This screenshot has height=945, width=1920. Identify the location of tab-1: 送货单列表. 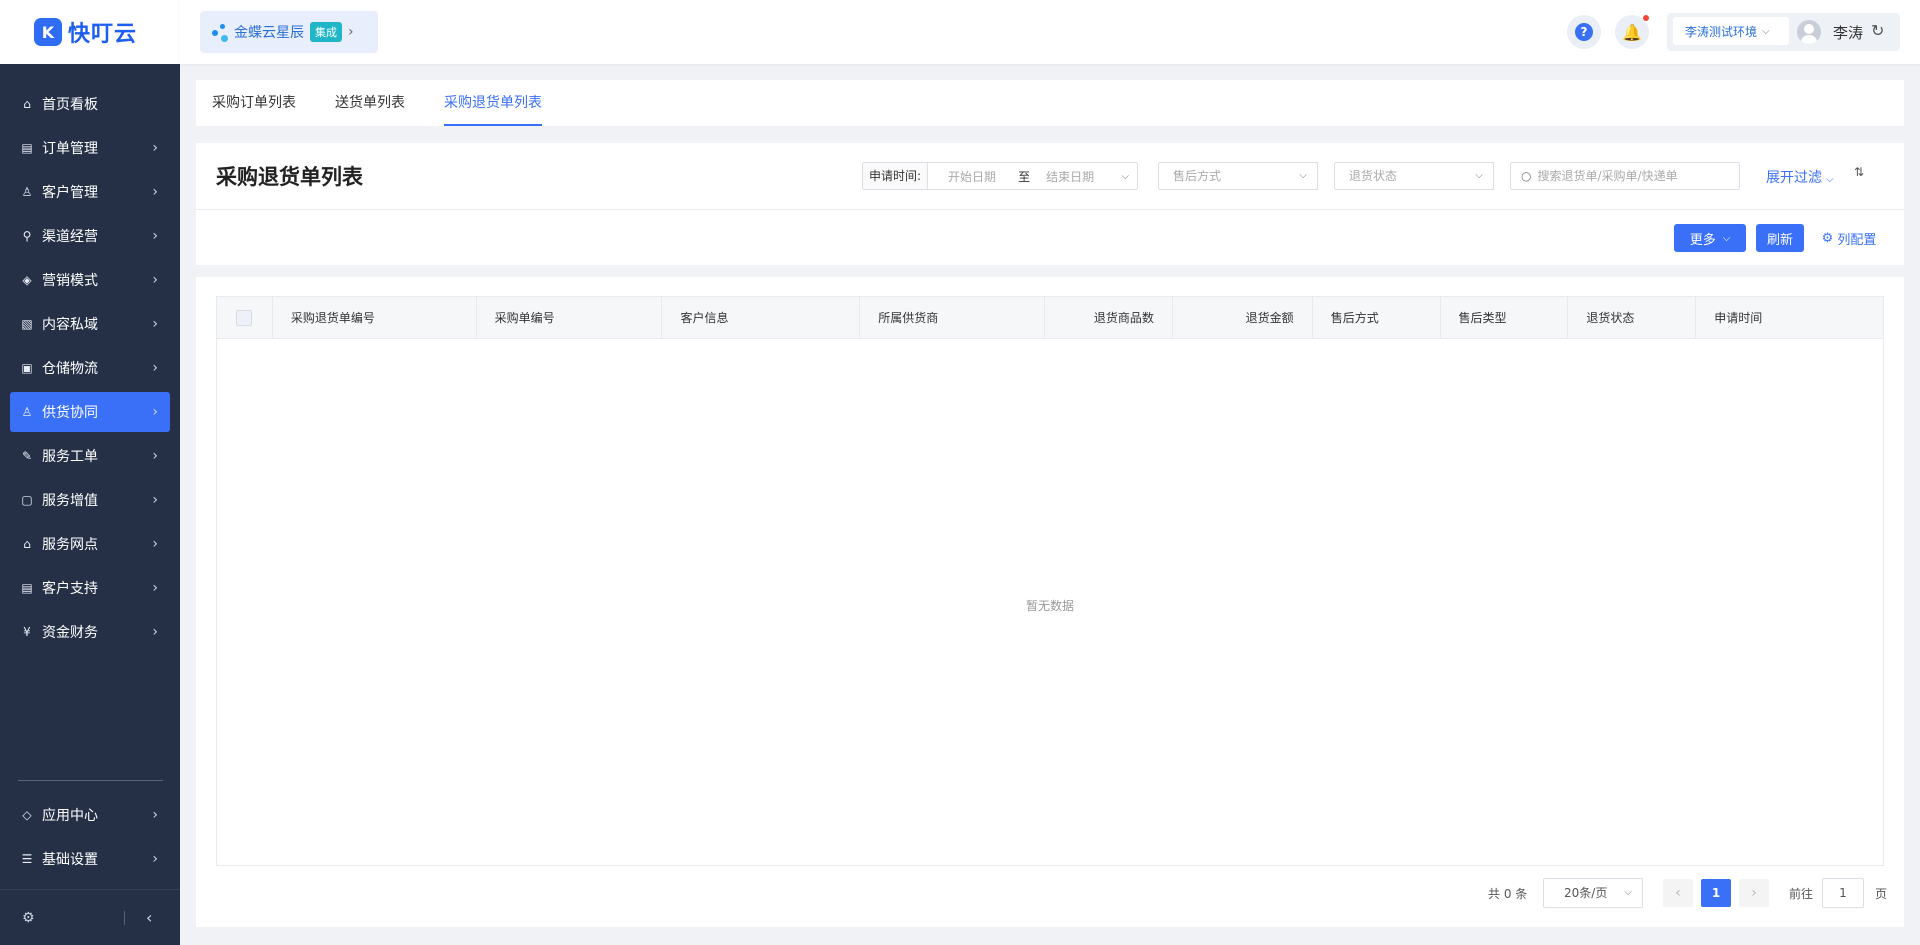
(370, 103).